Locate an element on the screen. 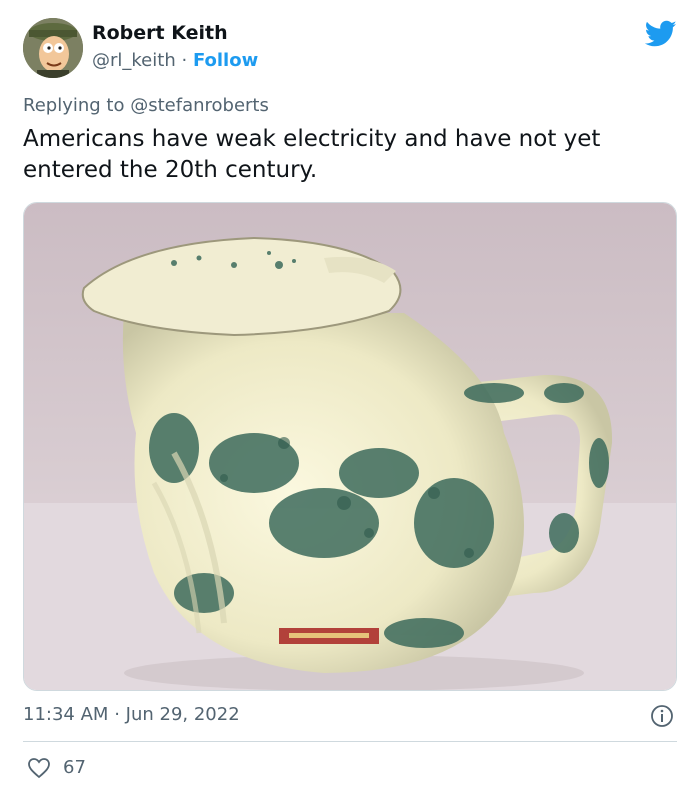 This screenshot has height=795, width=700. reply-context: Replying to @stefanroberts is located at coordinates (146, 105).